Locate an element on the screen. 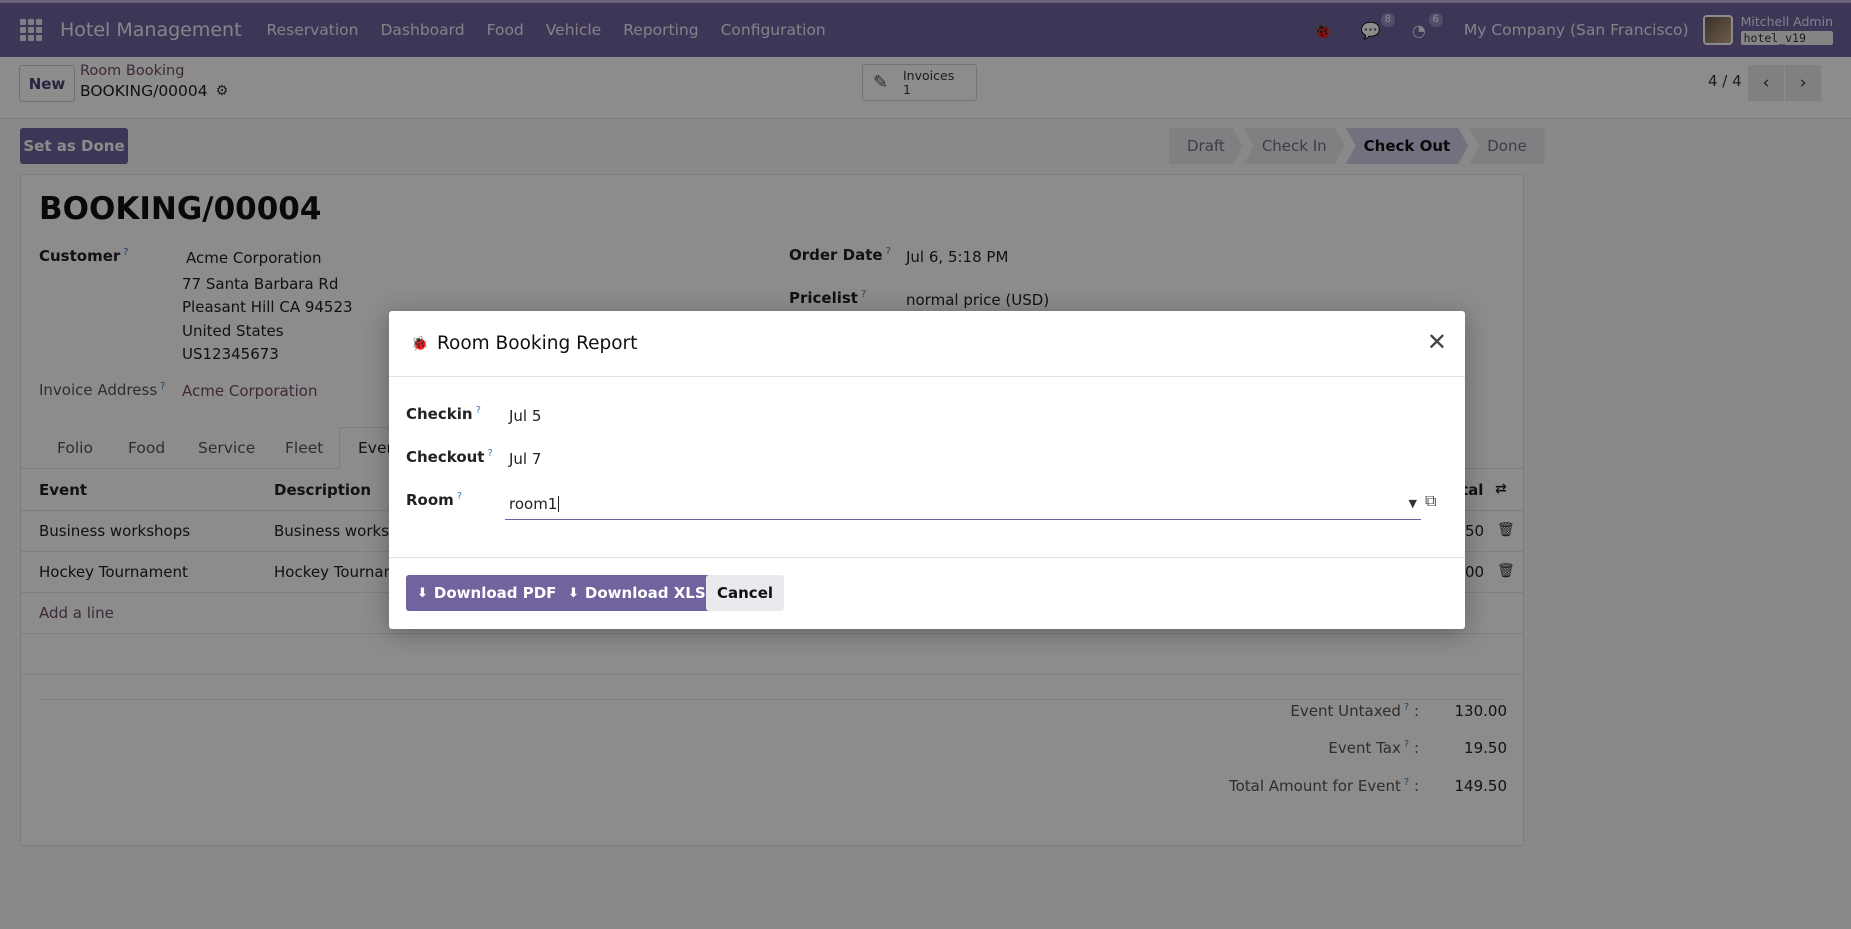  dialog-footer: ⬇ Download PDF ⬇ Download XLS Cancel is located at coordinates (927, 593).